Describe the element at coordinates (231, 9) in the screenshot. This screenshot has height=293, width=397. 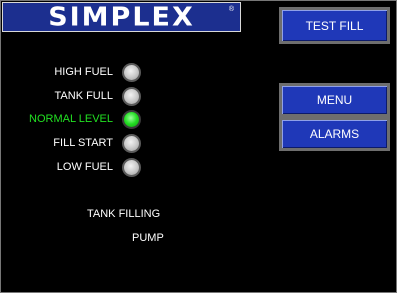
I see `registered-mark: ®` at that location.